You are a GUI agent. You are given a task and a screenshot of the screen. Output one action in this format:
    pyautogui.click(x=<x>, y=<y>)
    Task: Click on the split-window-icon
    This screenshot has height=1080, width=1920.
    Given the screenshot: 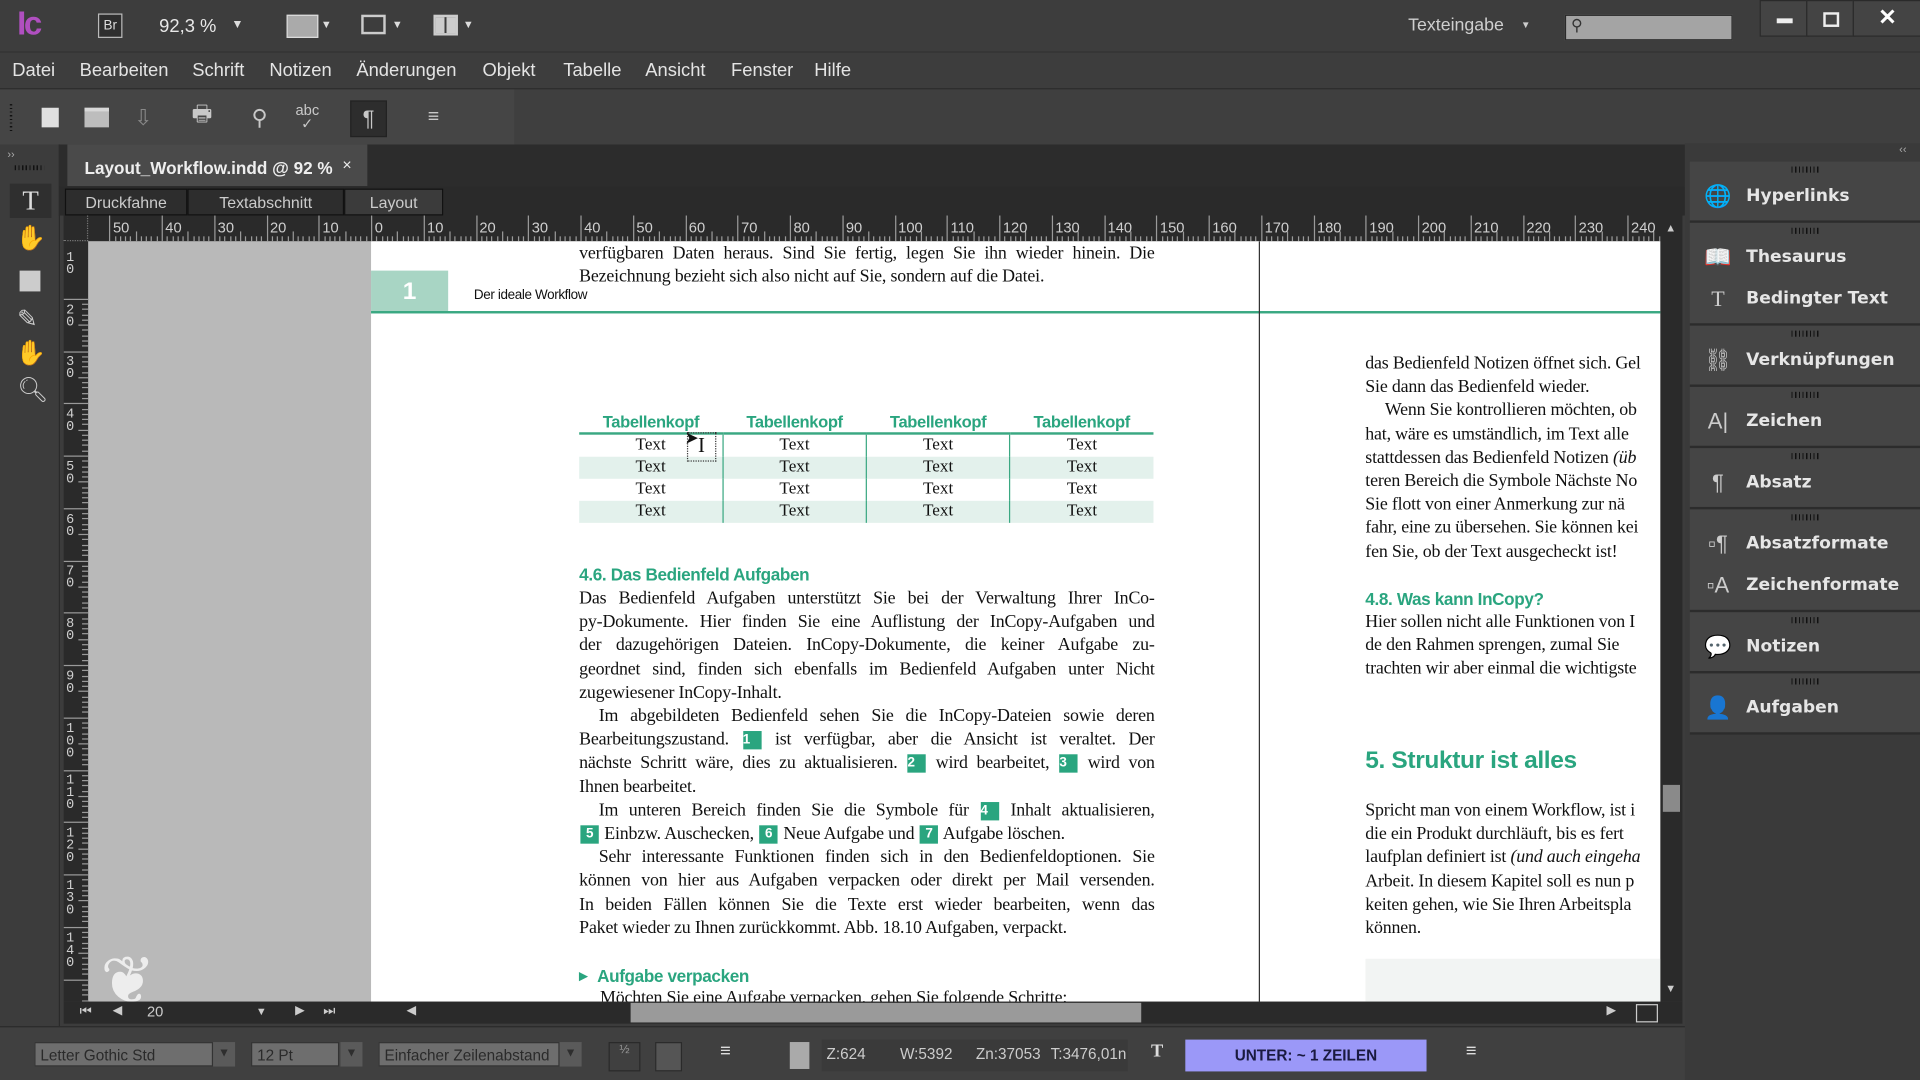 What is the action you would take?
    pyautogui.click(x=1646, y=1013)
    